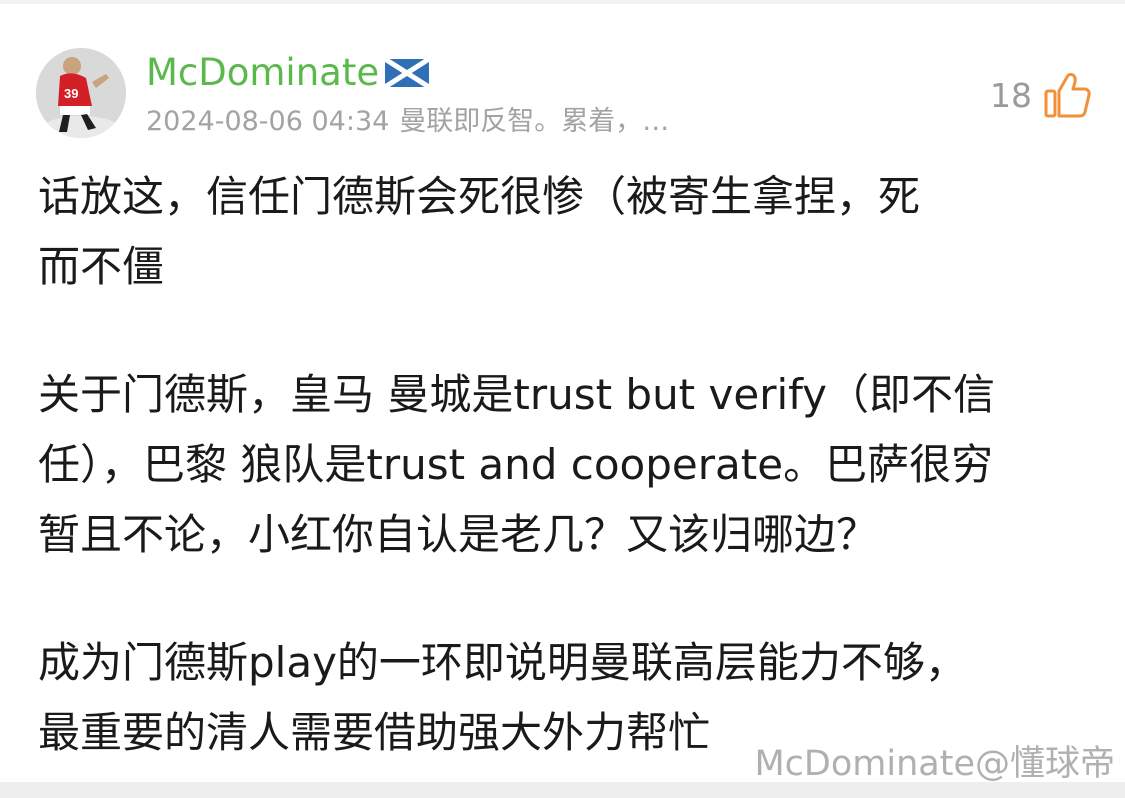  Describe the element at coordinates (479, 231) in the screenshot. I see `comment-paragraph-1: 话放这，信任门德斯会死很惨（被寄生拿捏，死 而不僵` at that location.